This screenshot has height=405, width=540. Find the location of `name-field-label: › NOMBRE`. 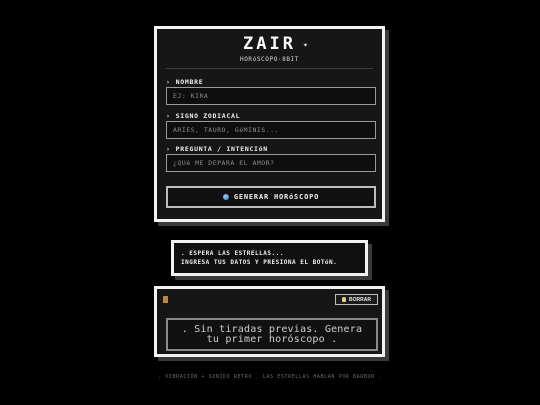

name-field-label: › NOMBRE is located at coordinates (184, 82).